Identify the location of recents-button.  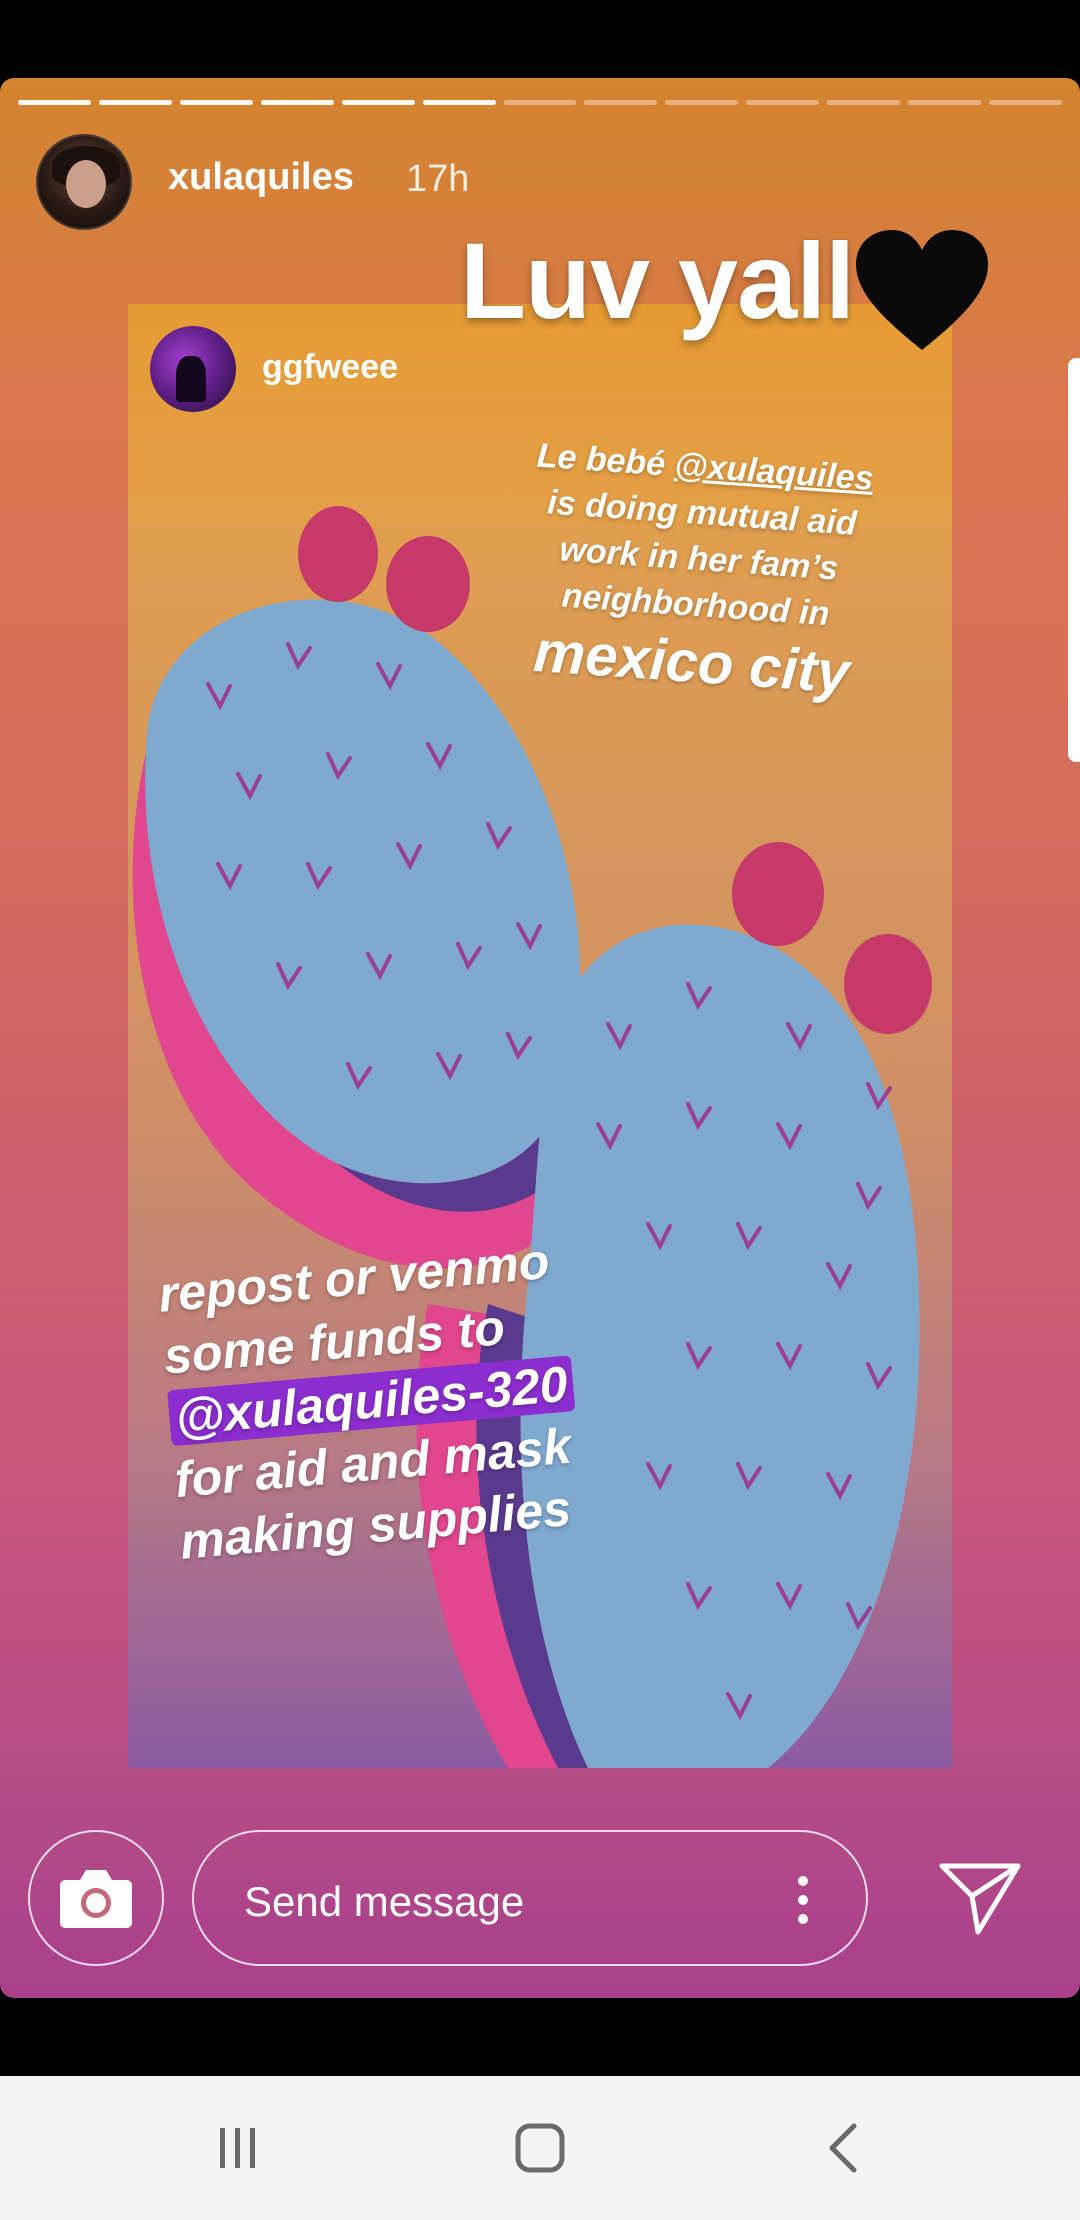
(238, 2148).